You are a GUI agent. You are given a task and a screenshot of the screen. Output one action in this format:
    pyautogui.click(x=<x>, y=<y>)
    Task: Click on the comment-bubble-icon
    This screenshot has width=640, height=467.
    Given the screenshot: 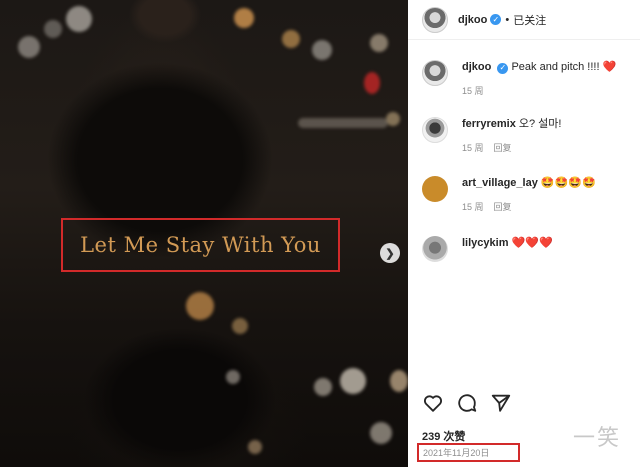 What is the action you would take?
    pyautogui.click(x=467, y=403)
    